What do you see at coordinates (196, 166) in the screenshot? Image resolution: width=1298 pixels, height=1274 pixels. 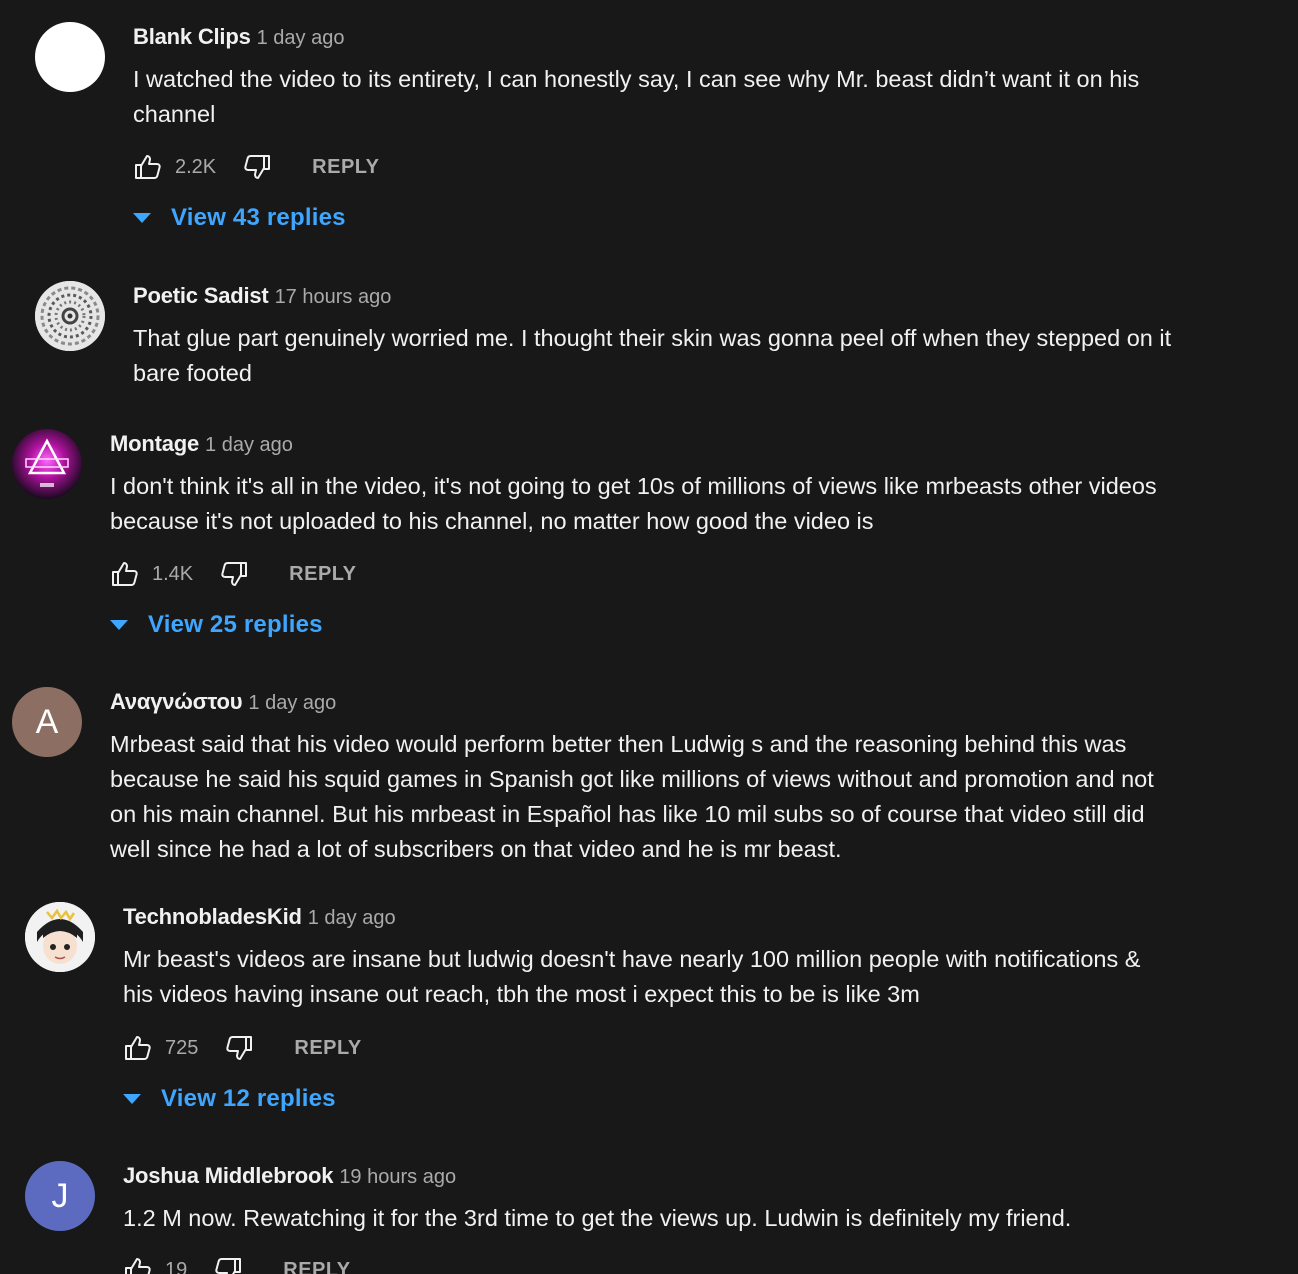 I see `like-count: 2.2K` at bounding box center [196, 166].